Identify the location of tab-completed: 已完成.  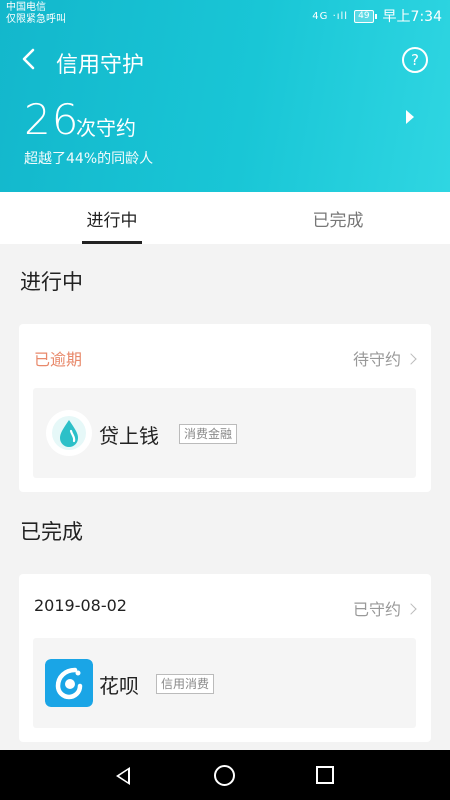
(338, 218).